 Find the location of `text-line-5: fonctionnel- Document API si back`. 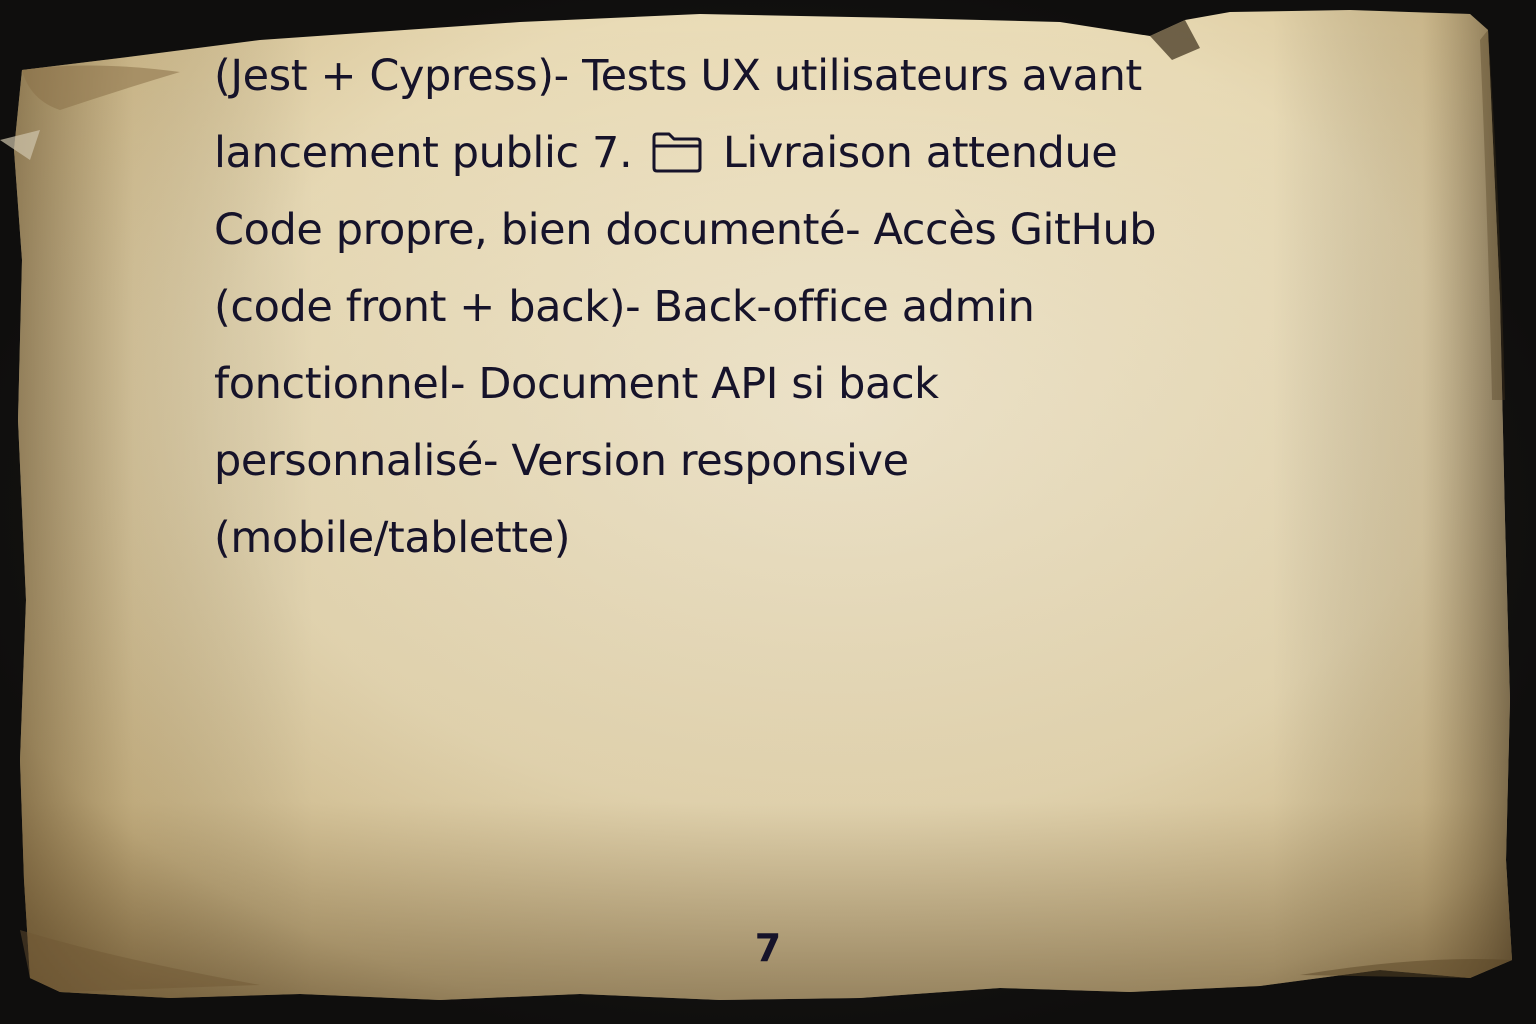

text-line-5: fonctionnel- Document API si back is located at coordinates (576, 384).